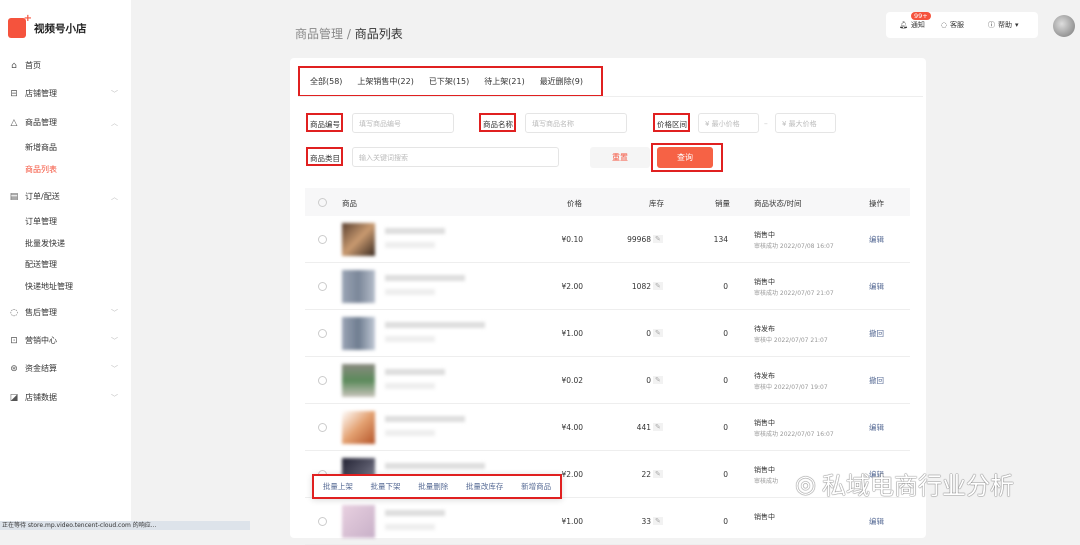 The height and width of the screenshot is (545, 1080). I want to click on status-time: 审核中 2022/07/07 21:07, so click(791, 340).